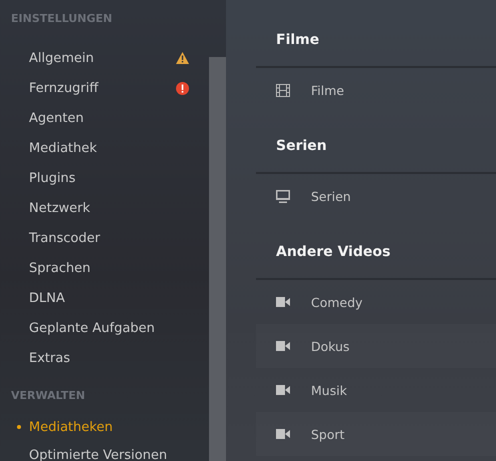 The width and height of the screenshot is (496, 461). Describe the element at coordinates (104, 208) in the screenshot. I see `sidebar-item: Netzwerk` at that location.